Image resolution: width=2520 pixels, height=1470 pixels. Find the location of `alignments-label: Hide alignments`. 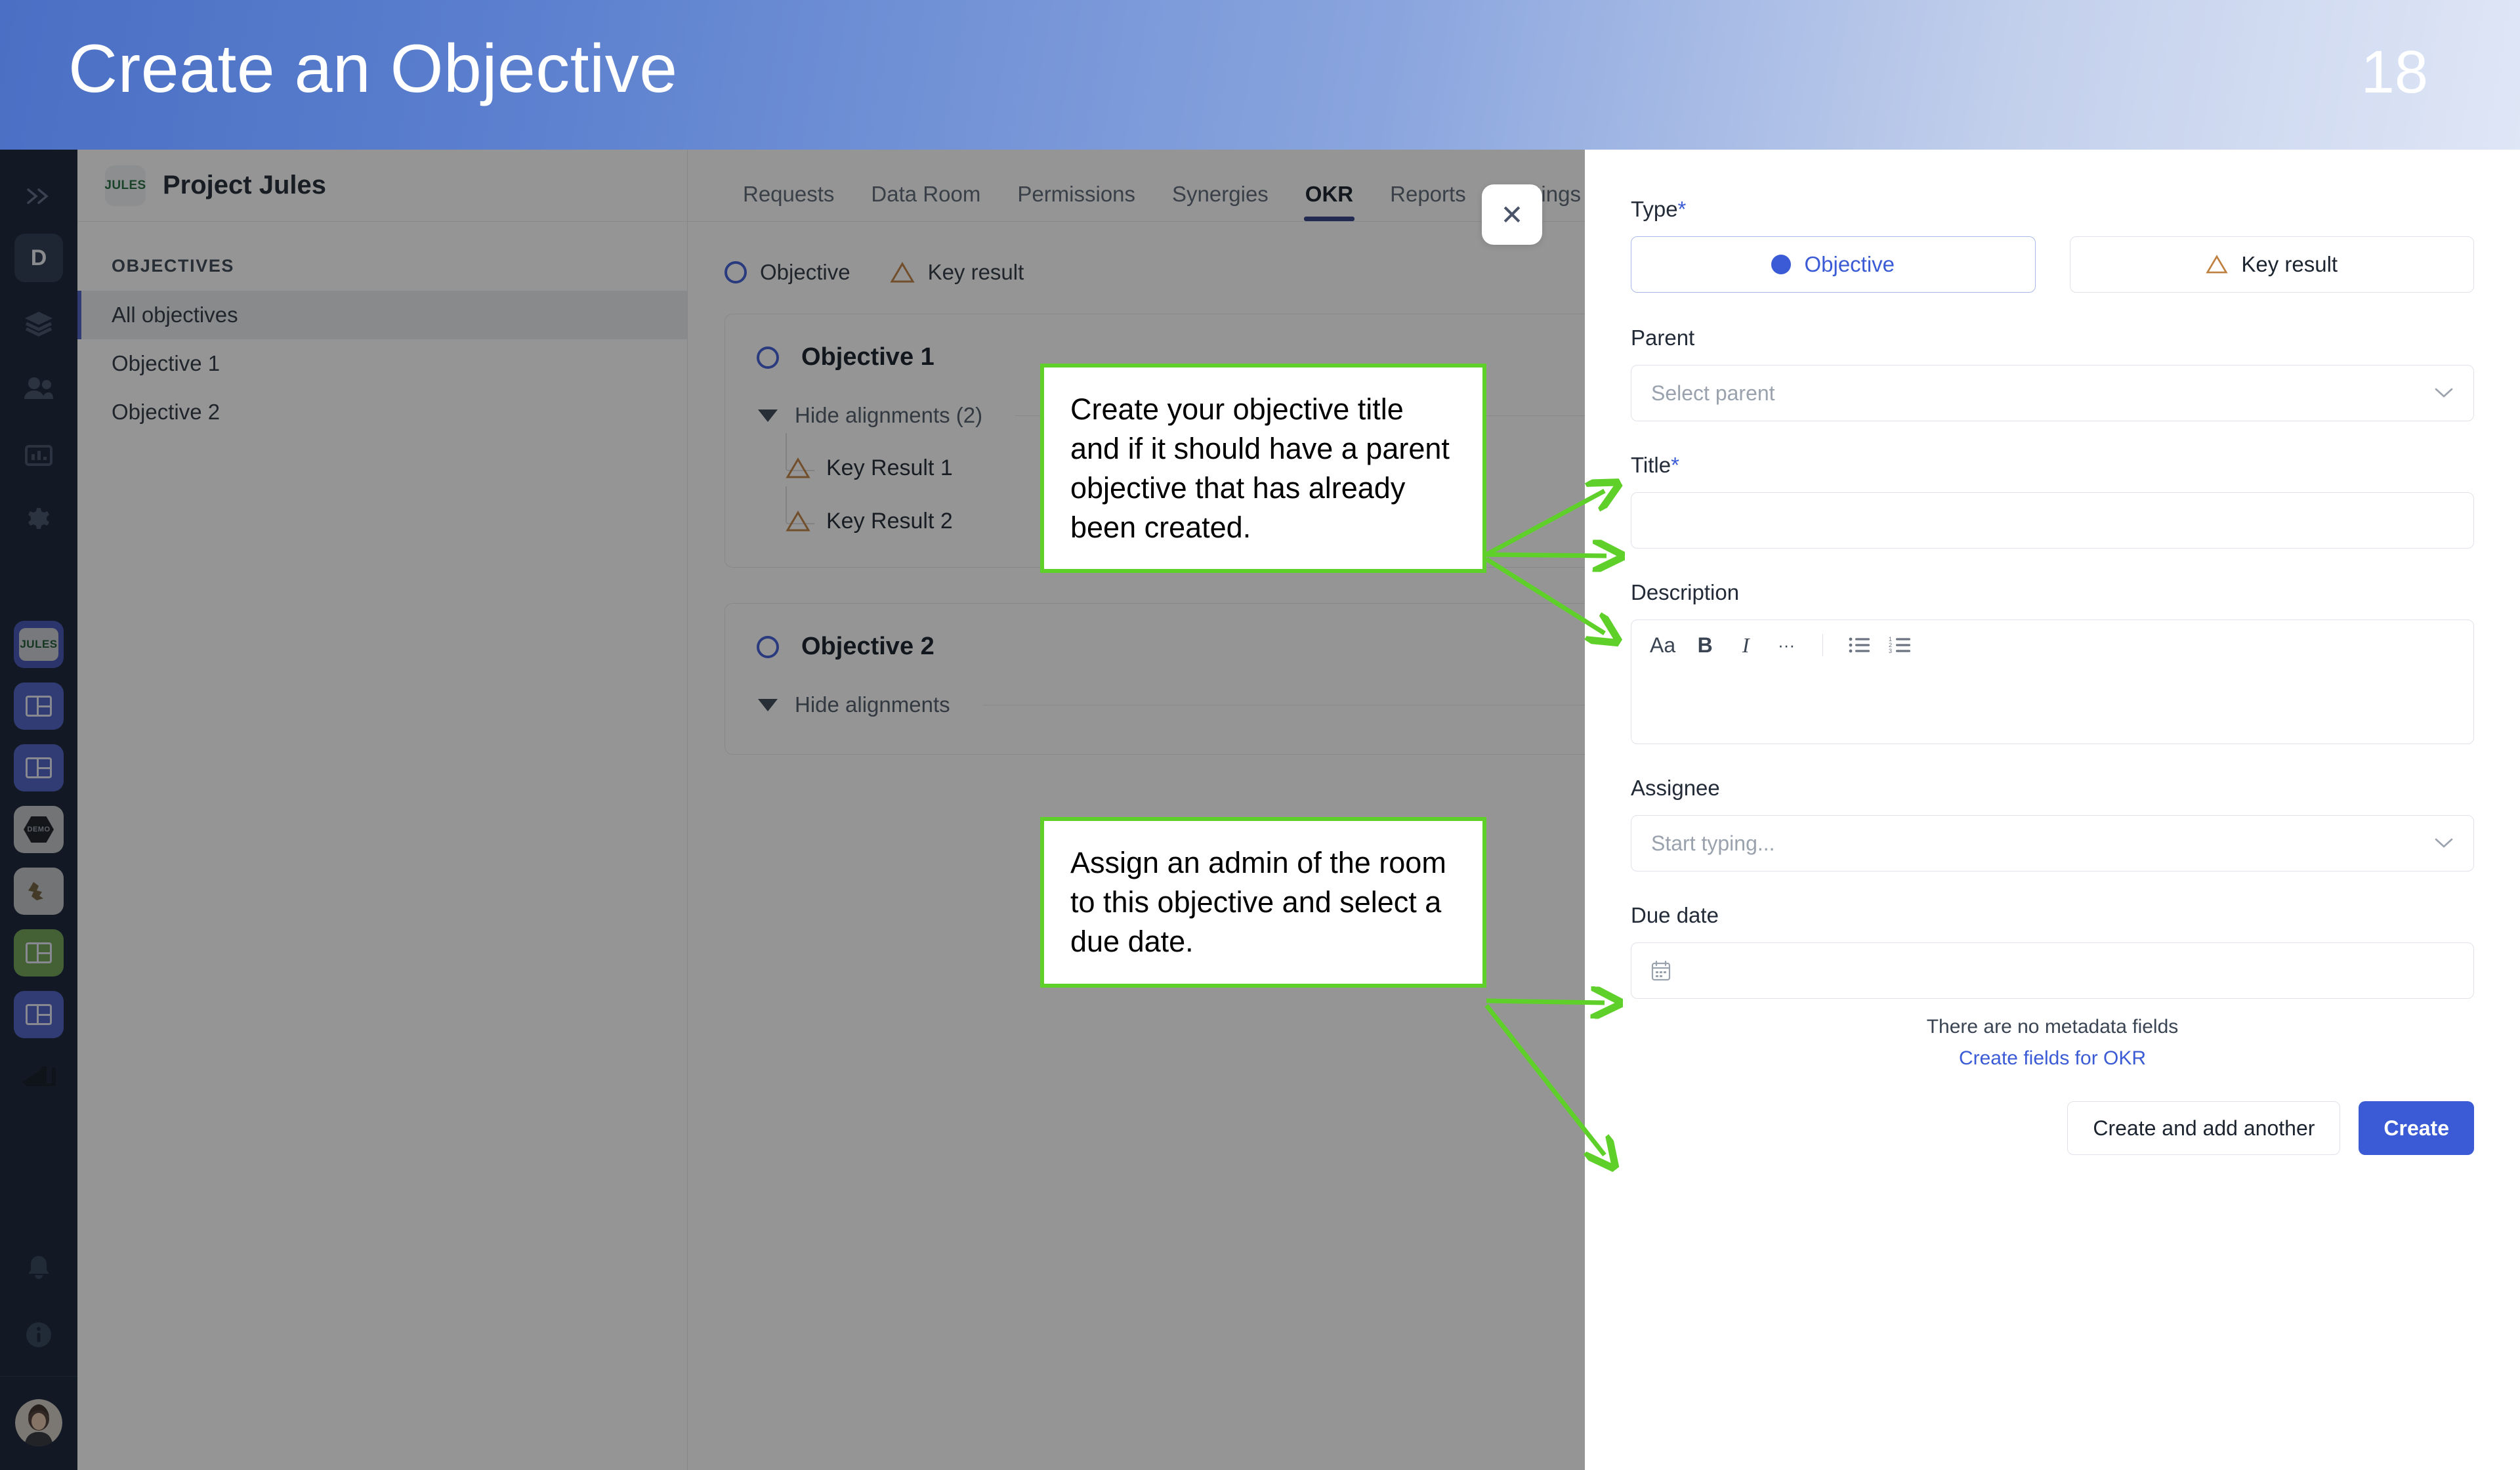

alignments-label: Hide alignments is located at coordinates (872, 704).